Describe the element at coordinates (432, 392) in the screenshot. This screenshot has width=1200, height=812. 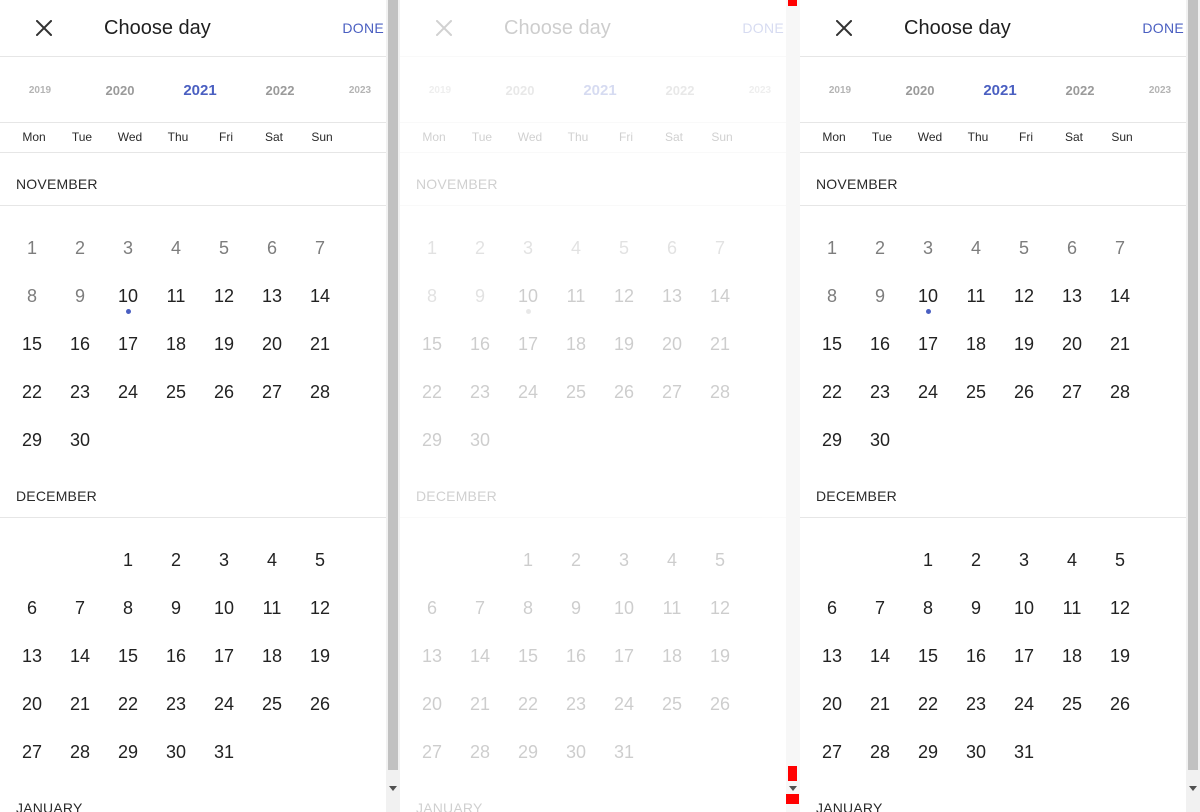
I see `day-cell: 22` at that location.